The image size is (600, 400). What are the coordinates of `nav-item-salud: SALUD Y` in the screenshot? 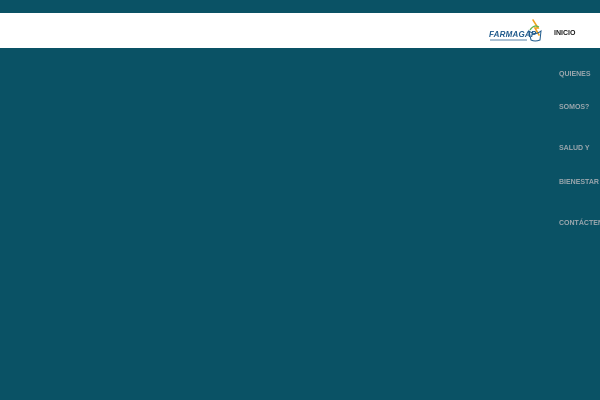 It's located at (574, 149).